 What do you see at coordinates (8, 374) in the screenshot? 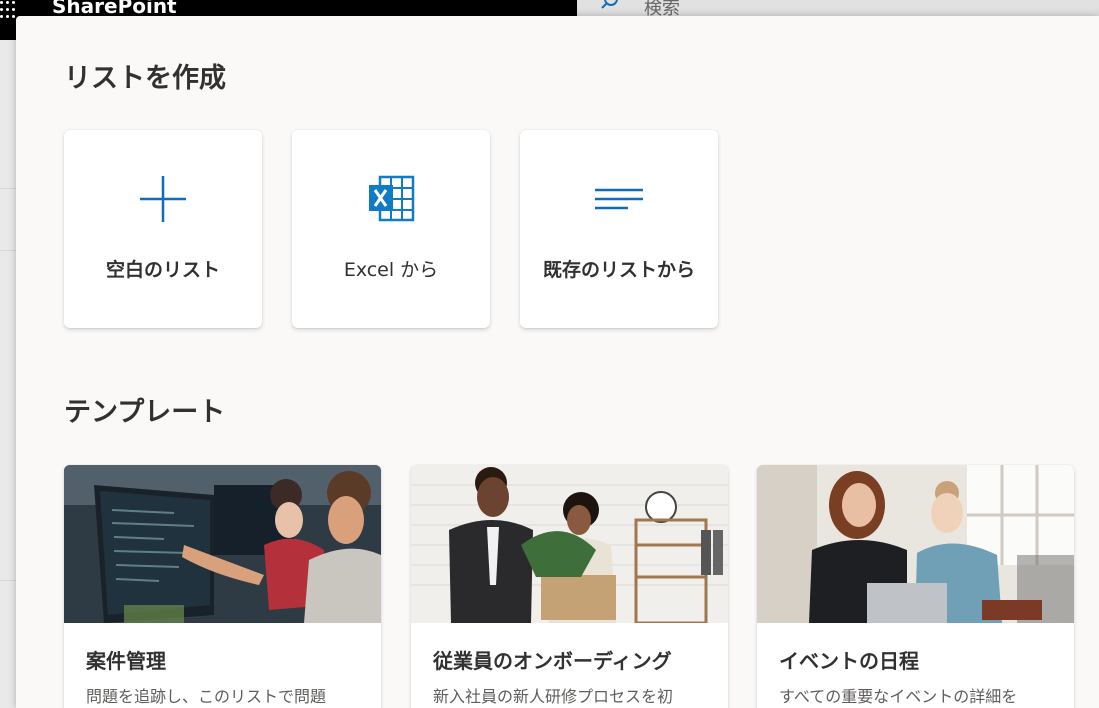
I see `background-page` at bounding box center [8, 374].